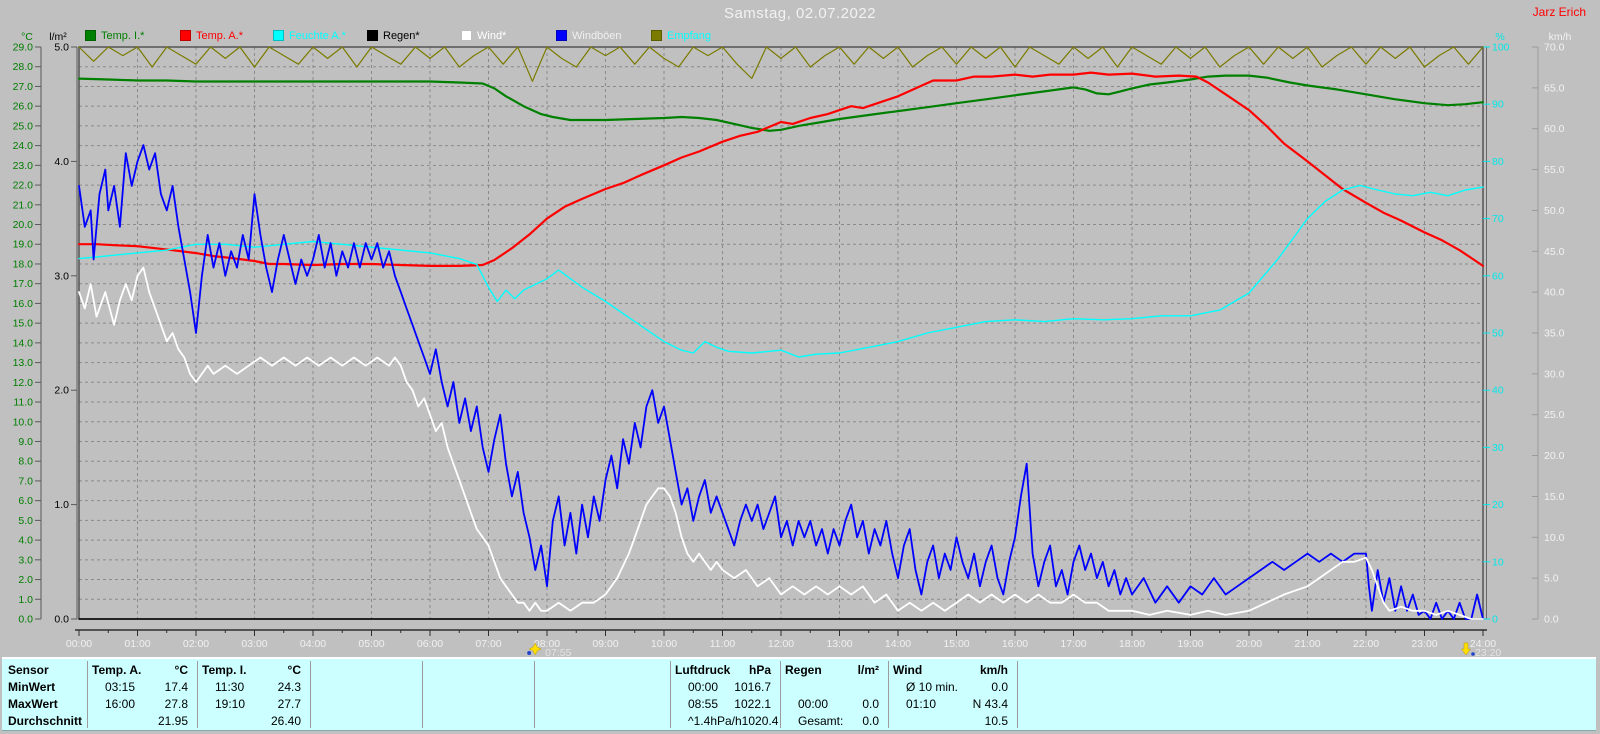  What do you see at coordinates (23, 225) in the screenshot?
I see `svg-text: 20.0` at bounding box center [23, 225].